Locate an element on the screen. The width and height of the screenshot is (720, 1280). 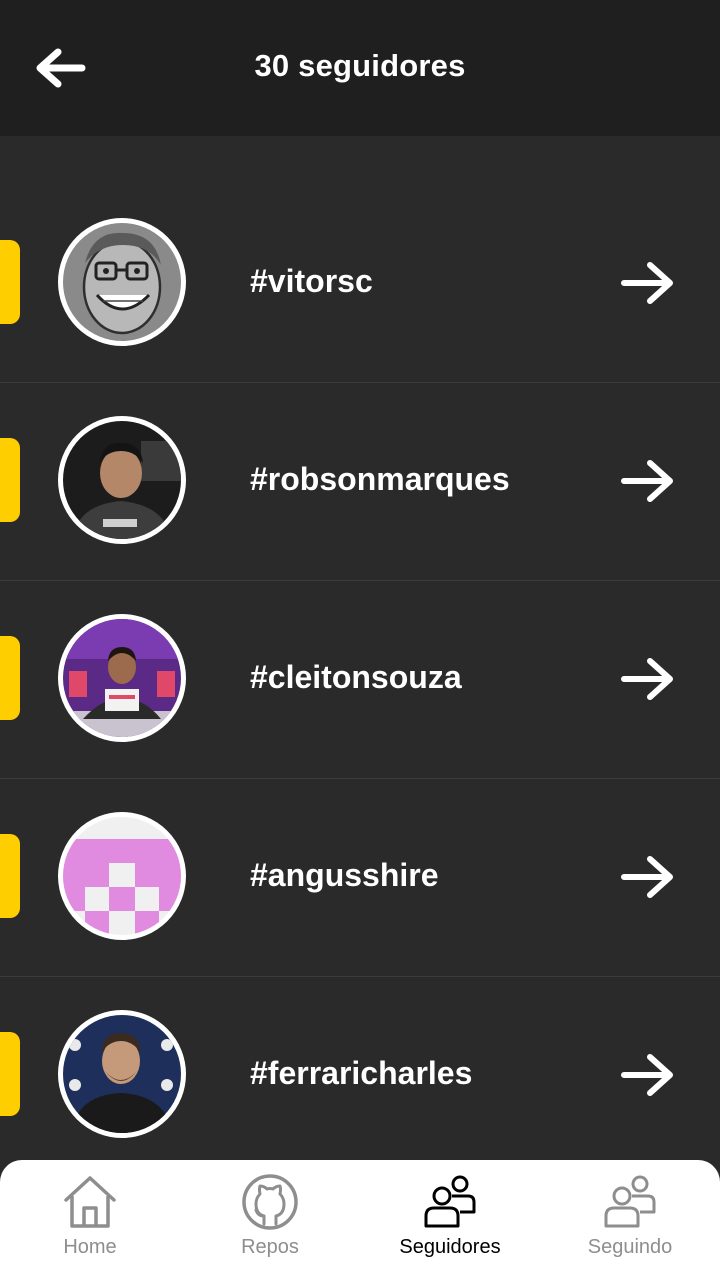
header: 30 seguidores is located at coordinates (360, 68).